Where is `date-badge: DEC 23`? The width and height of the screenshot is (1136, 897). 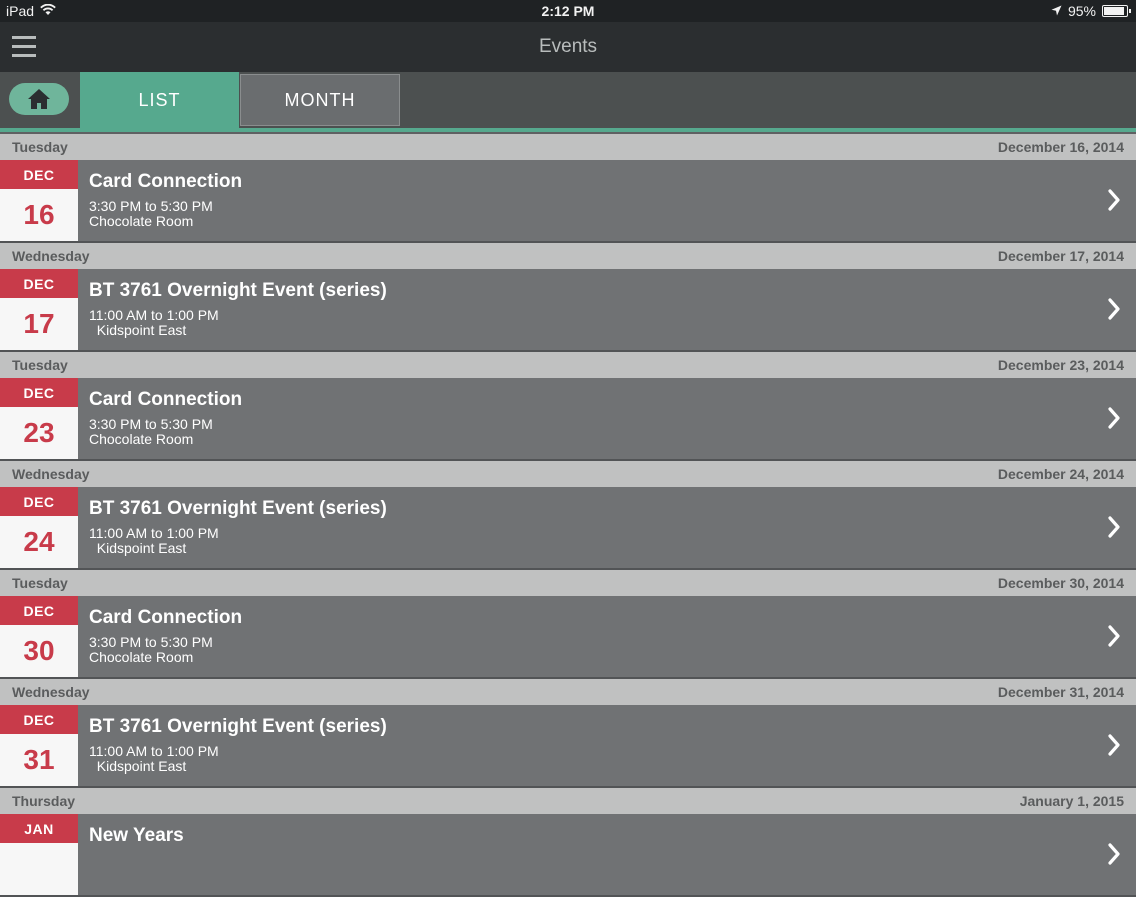
date-badge: DEC 23 is located at coordinates (39, 418).